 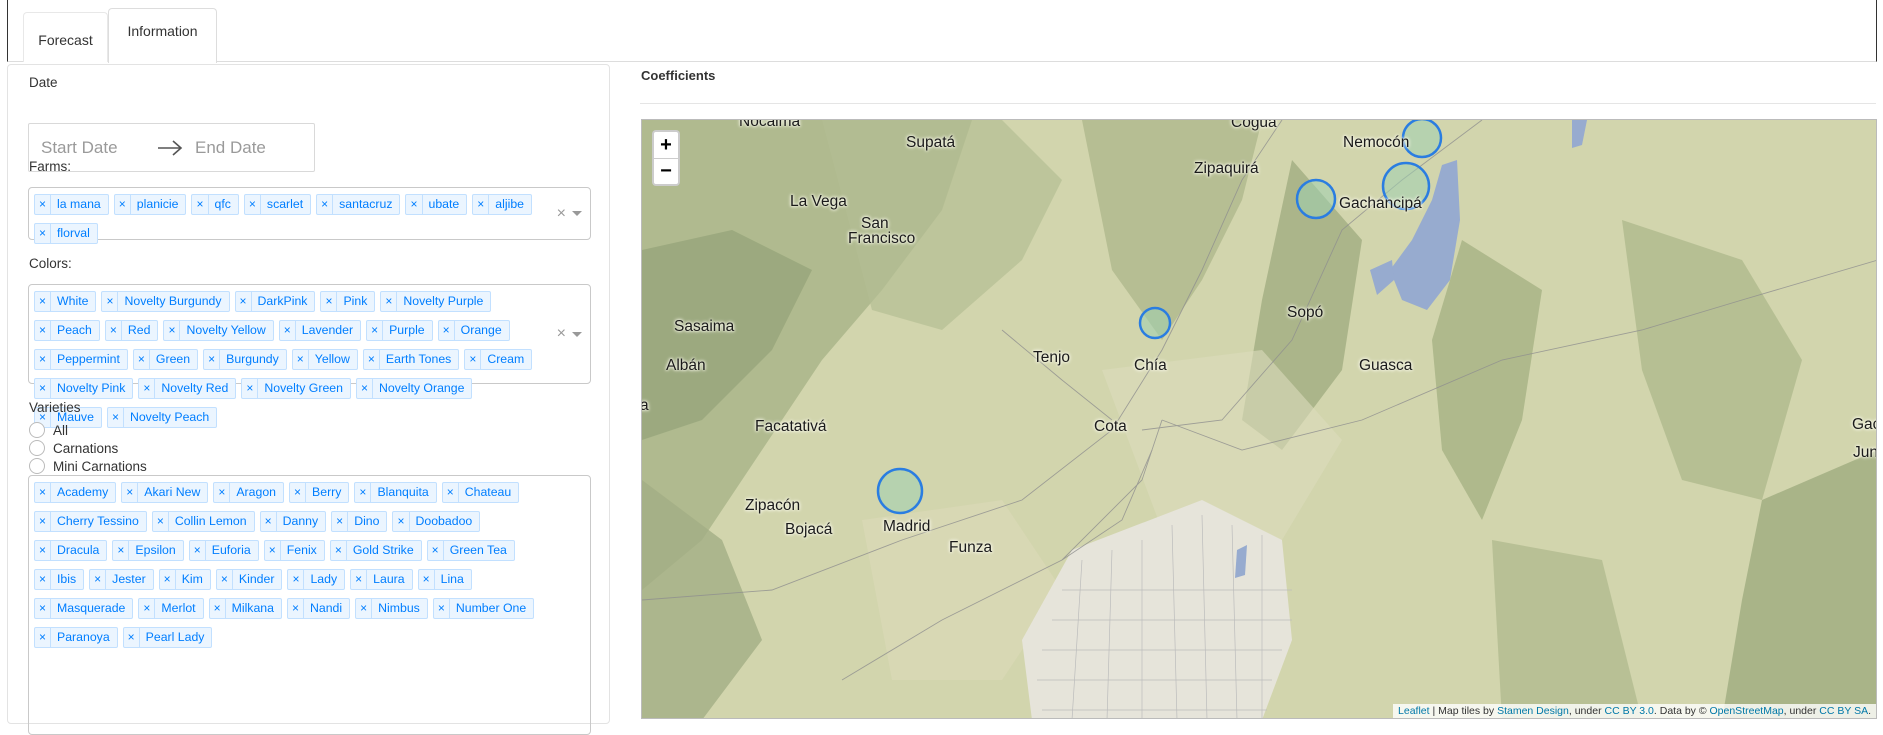 I want to click on selected-tag: × Collin Lemon, so click(x=203, y=521).